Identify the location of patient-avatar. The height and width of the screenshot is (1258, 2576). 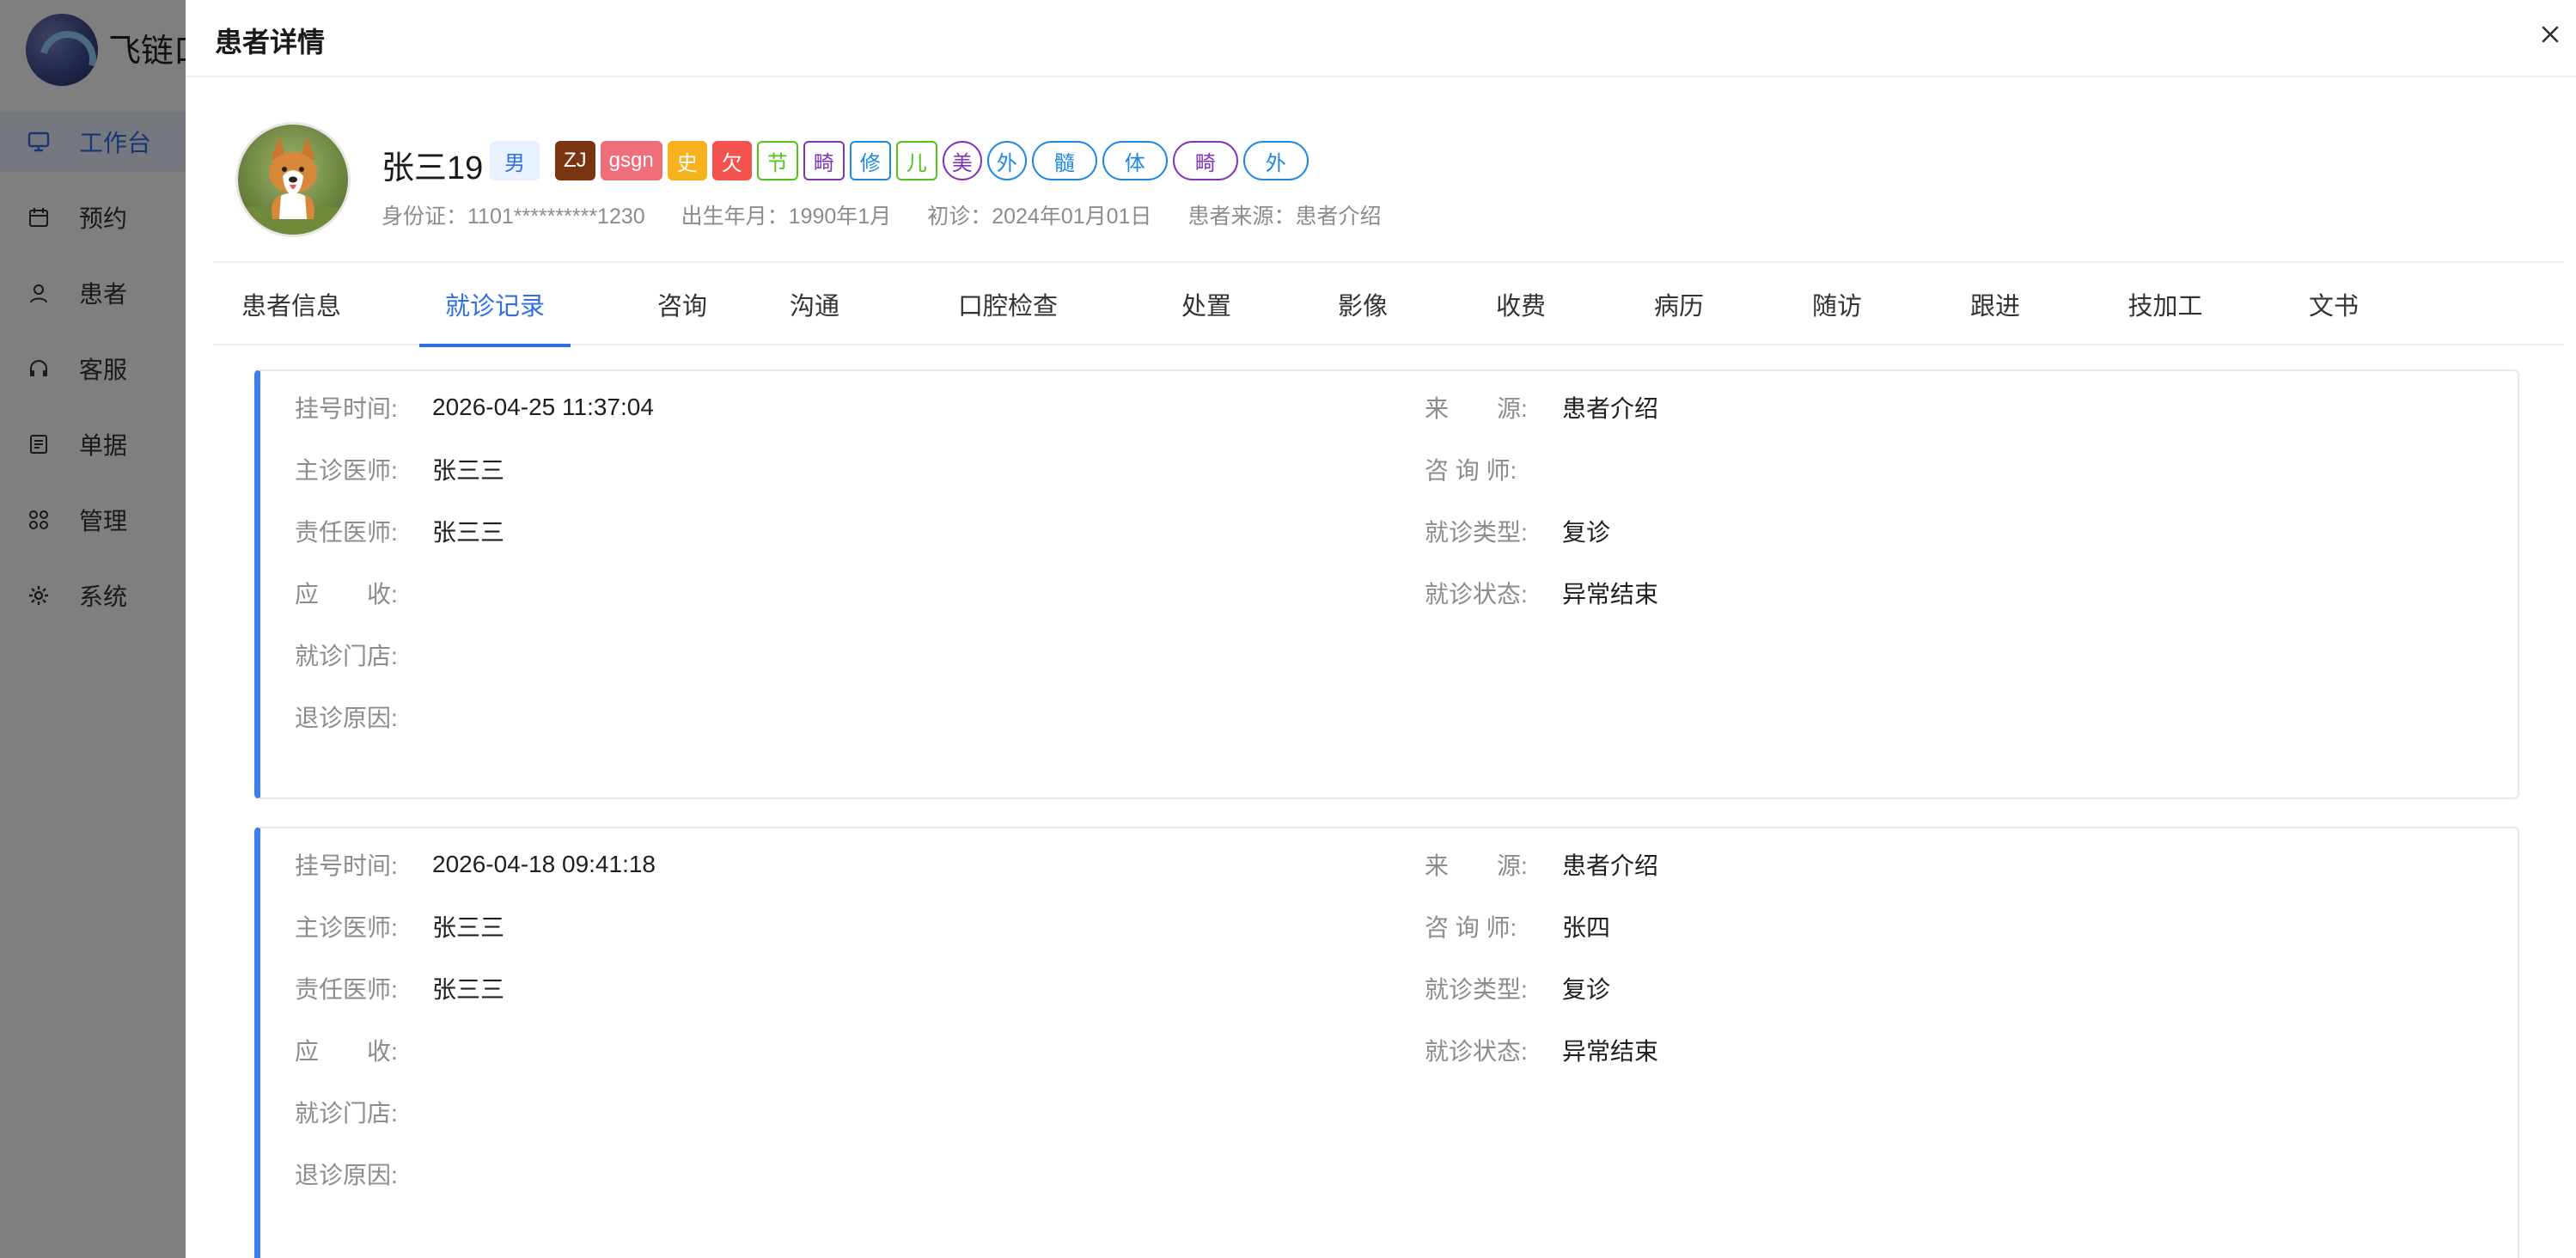
(293, 179).